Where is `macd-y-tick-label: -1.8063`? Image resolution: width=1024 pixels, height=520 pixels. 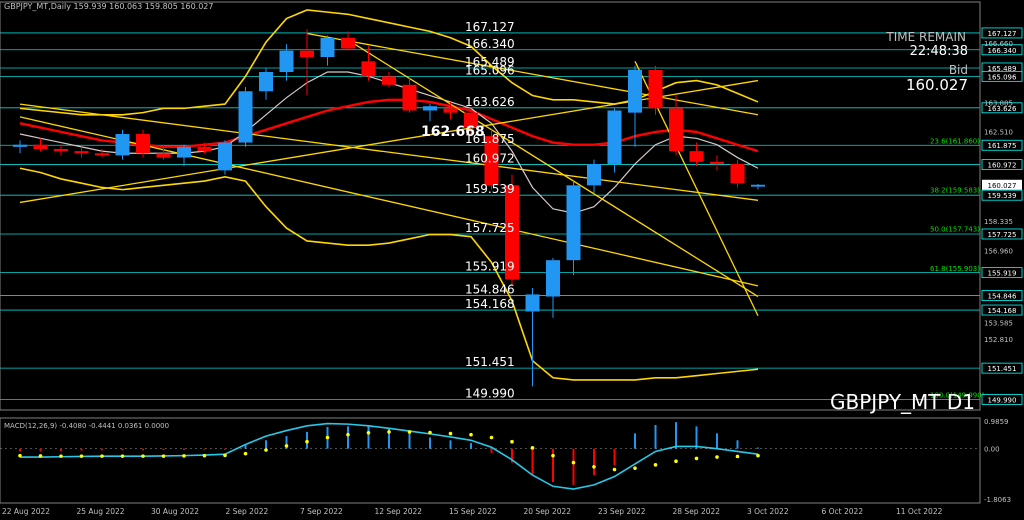
macd-y-tick-label: -1.8063 is located at coordinates (997, 500).